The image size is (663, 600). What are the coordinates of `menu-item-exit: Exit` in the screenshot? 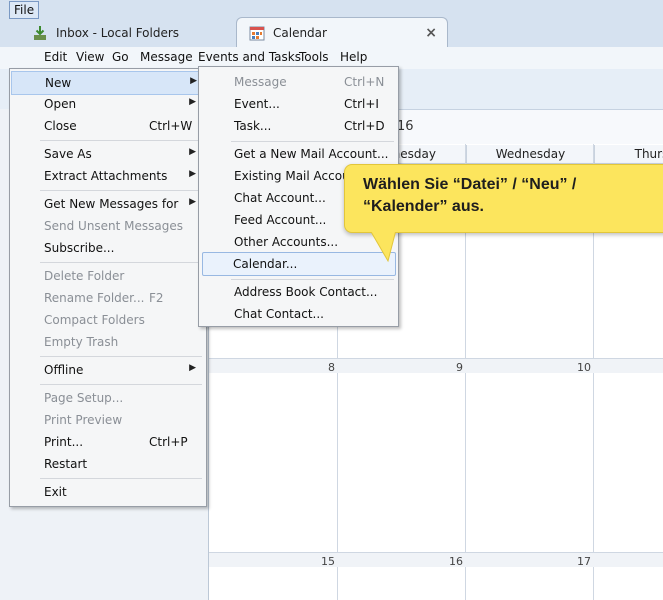 It's located at (108, 492).